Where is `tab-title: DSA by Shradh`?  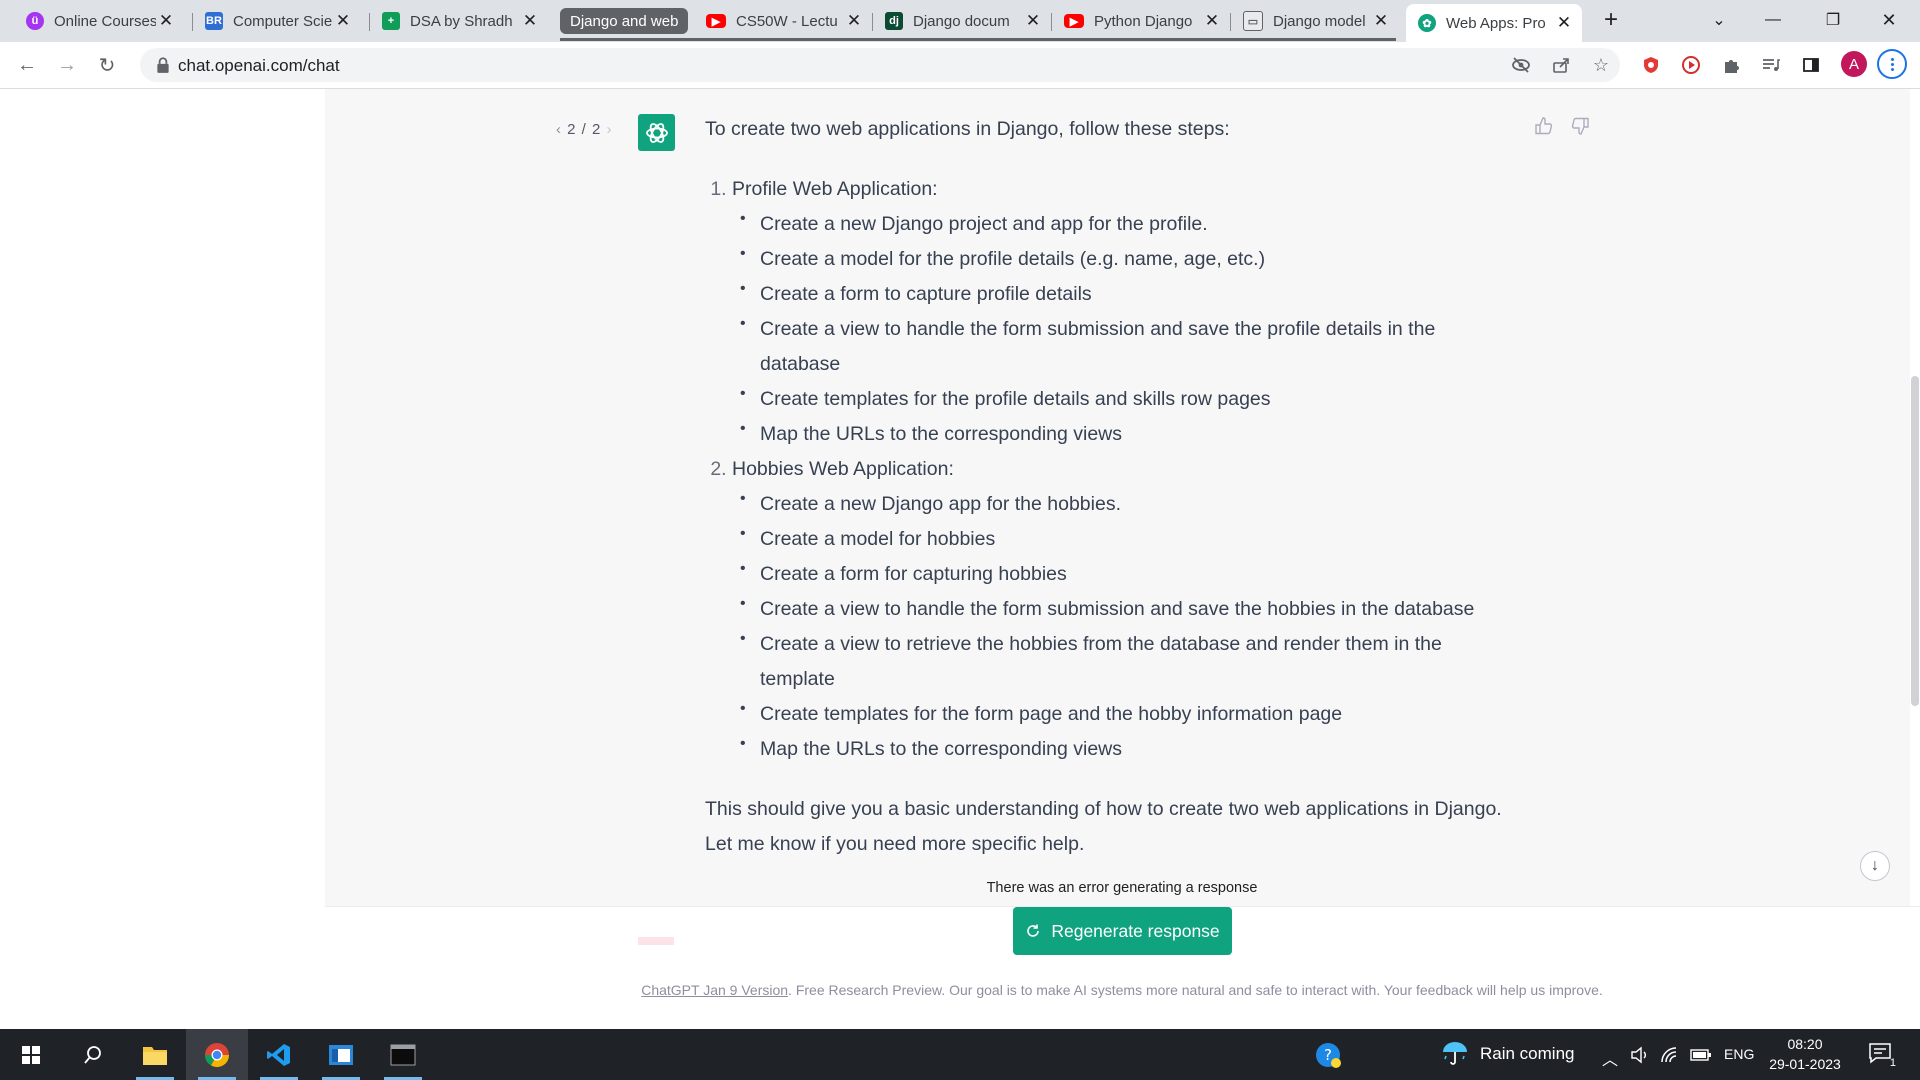 tab-title: DSA by Shradh is located at coordinates (461, 21).